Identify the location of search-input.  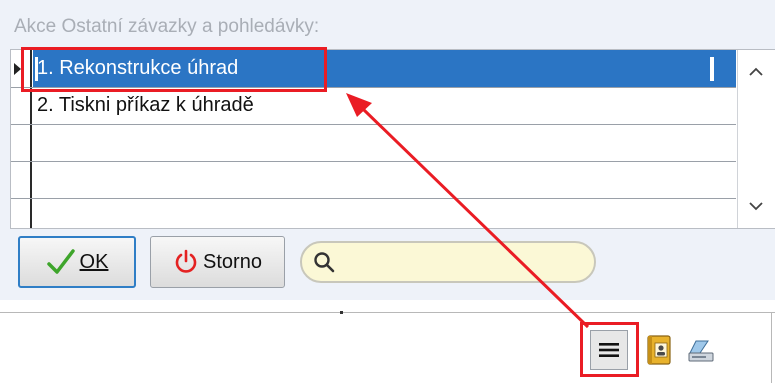
(448, 262).